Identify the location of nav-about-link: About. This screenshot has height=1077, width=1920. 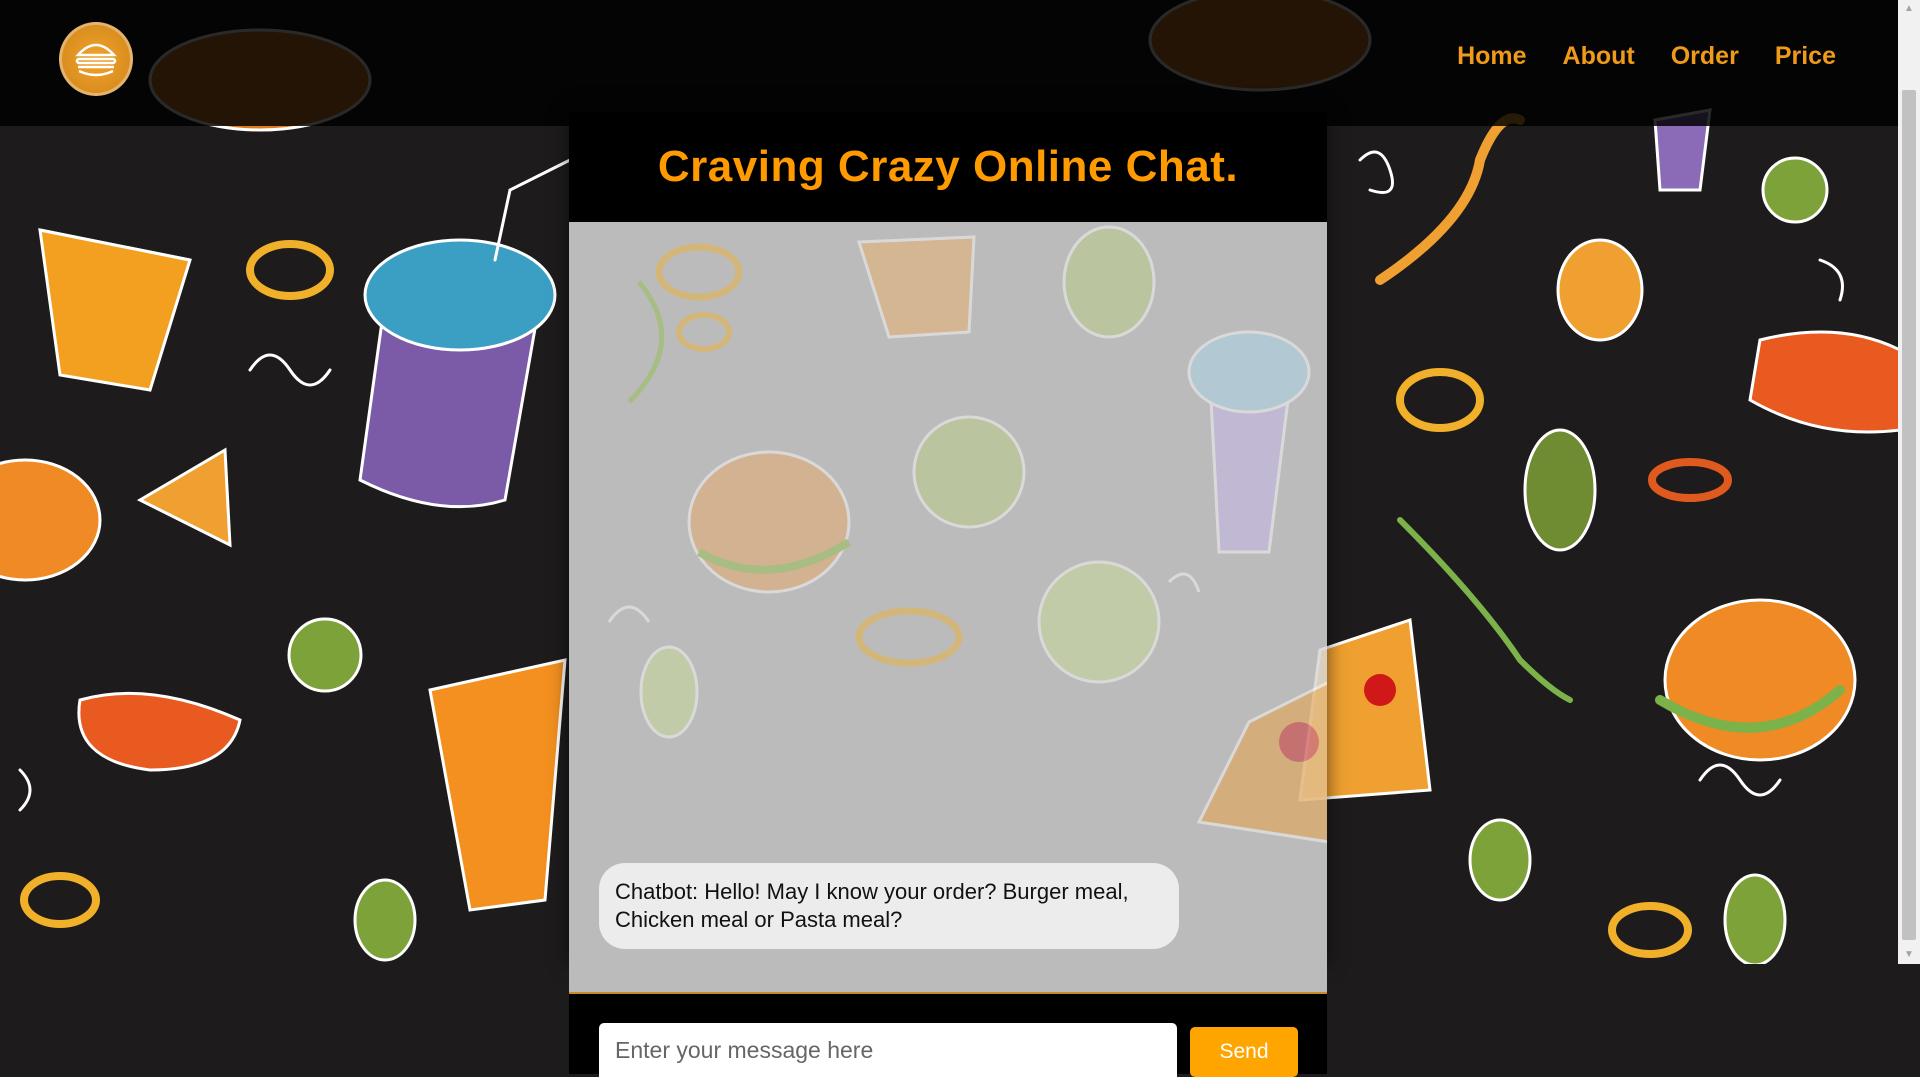
(1599, 56).